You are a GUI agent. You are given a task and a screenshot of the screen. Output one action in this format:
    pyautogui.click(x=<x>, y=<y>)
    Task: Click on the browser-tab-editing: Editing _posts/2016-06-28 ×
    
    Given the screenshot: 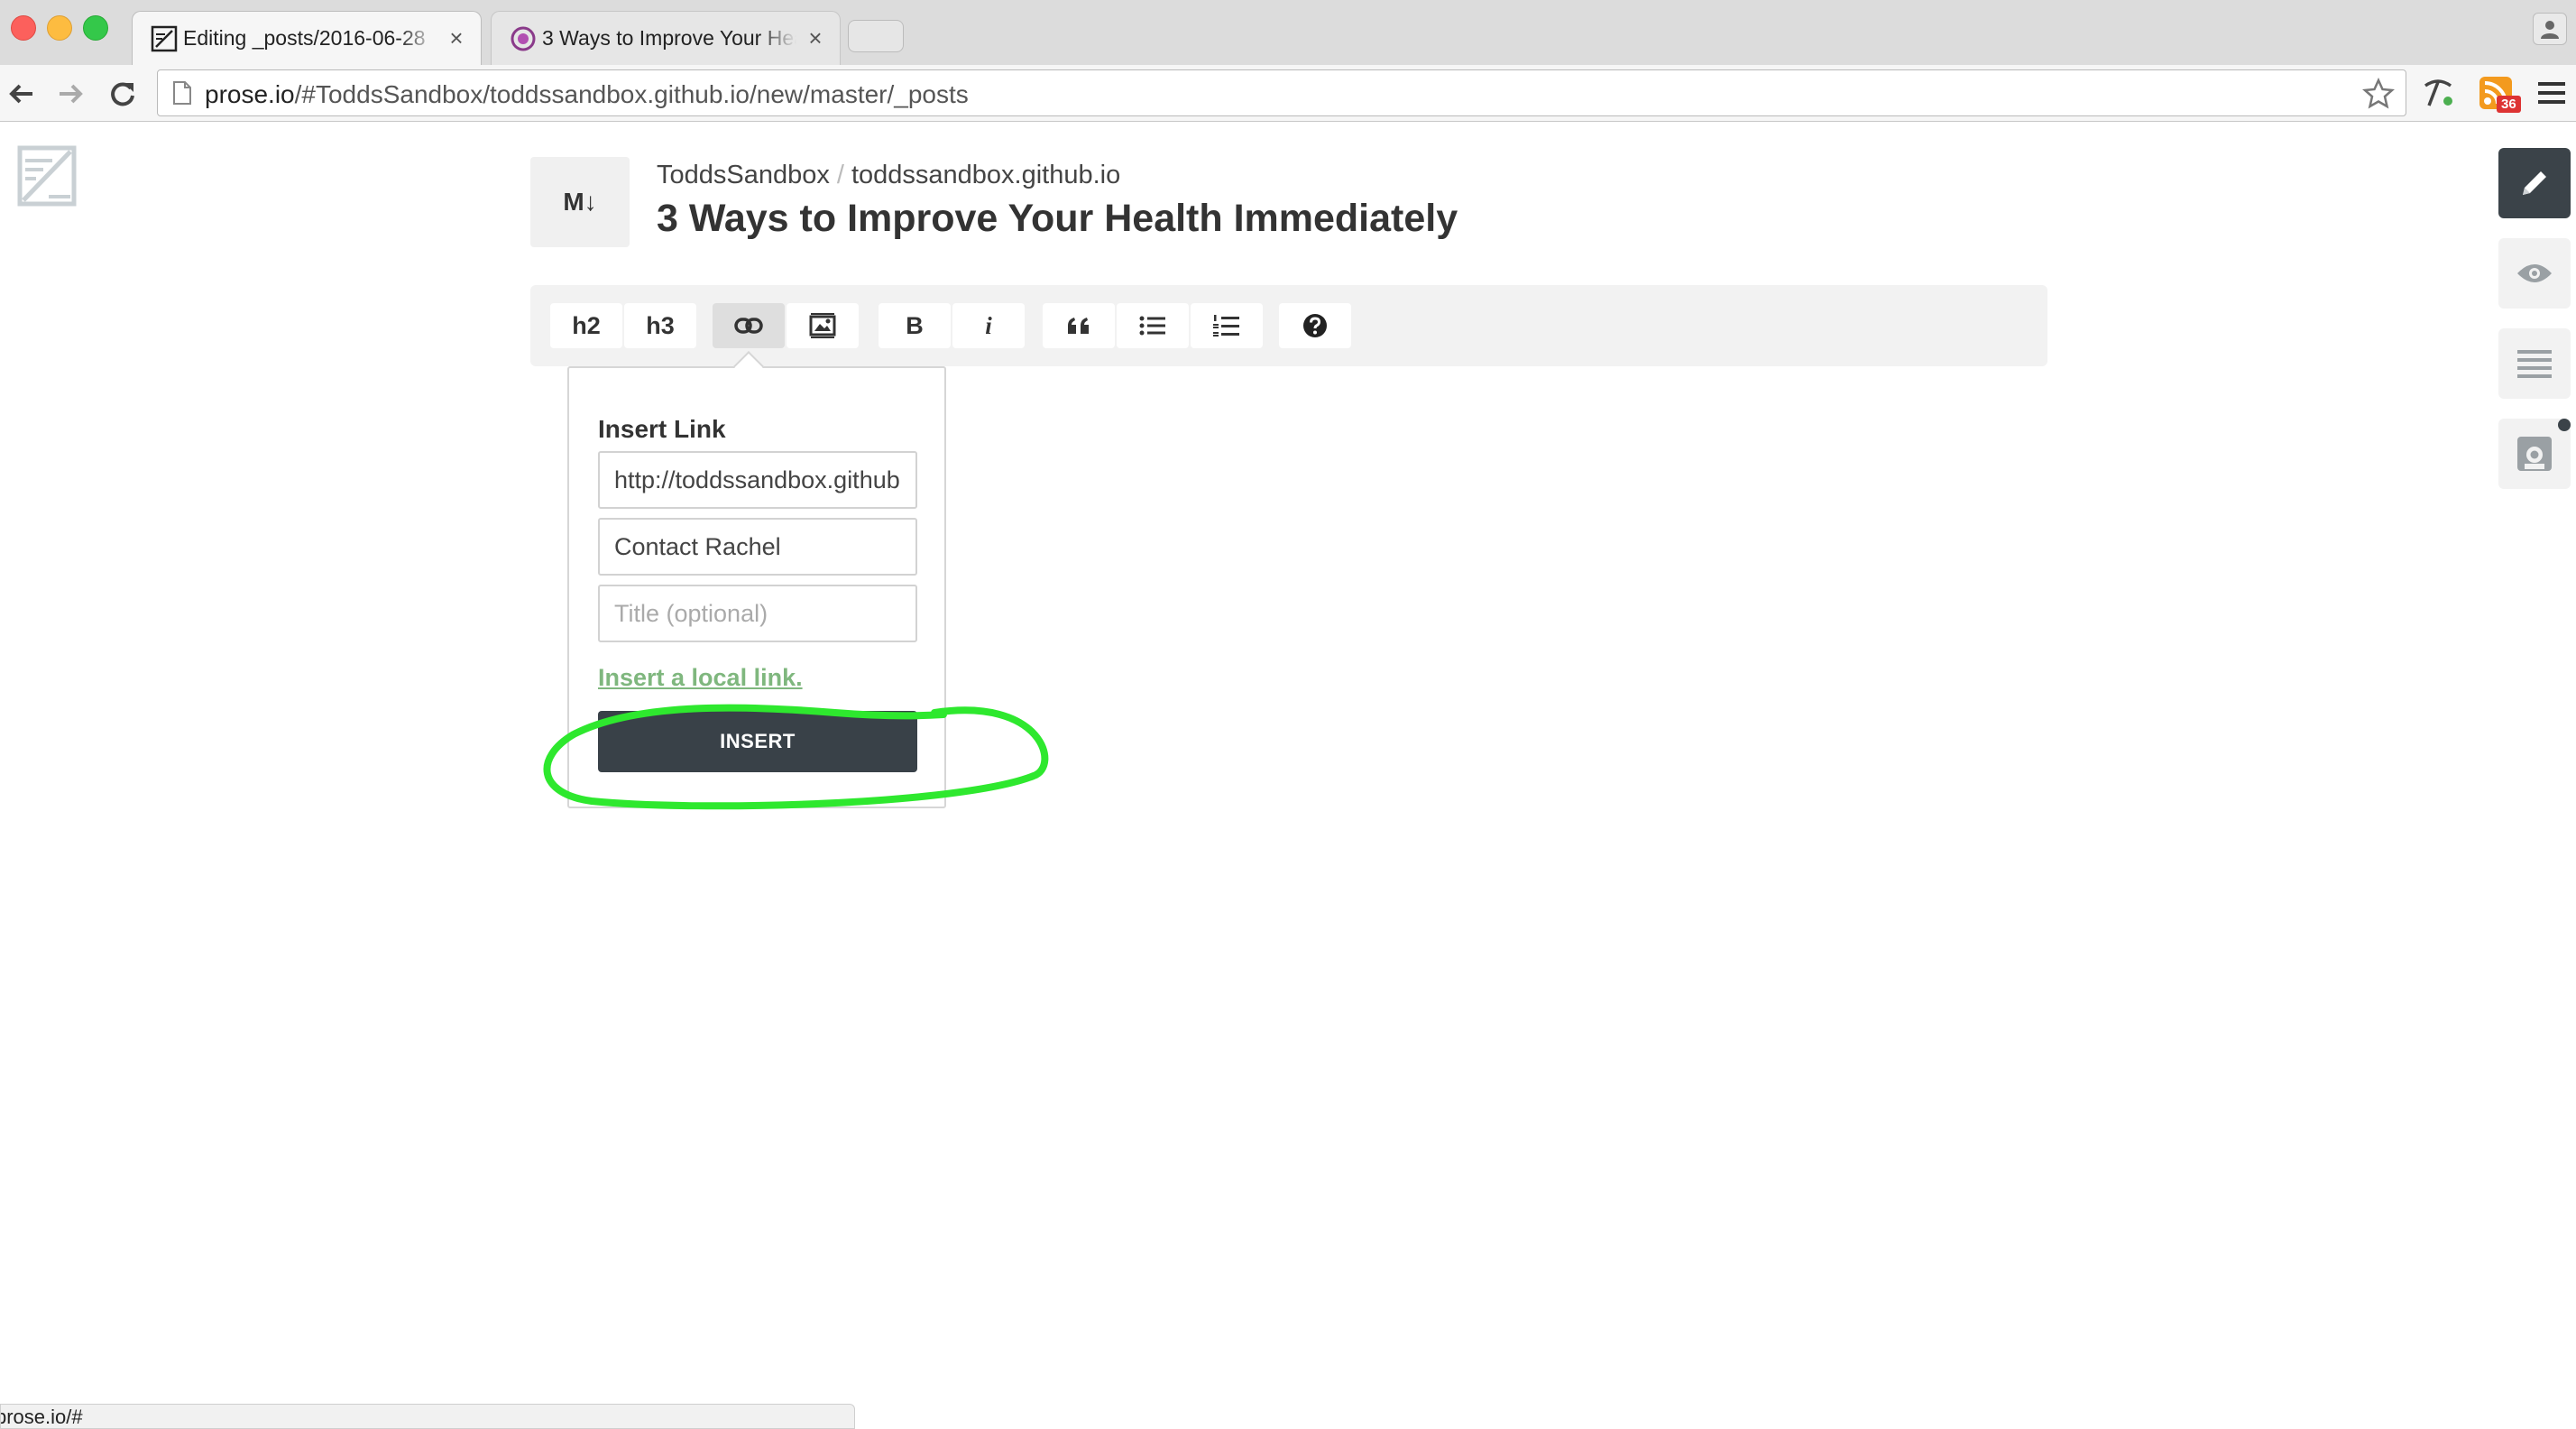 What is the action you would take?
    pyautogui.click(x=307, y=38)
    